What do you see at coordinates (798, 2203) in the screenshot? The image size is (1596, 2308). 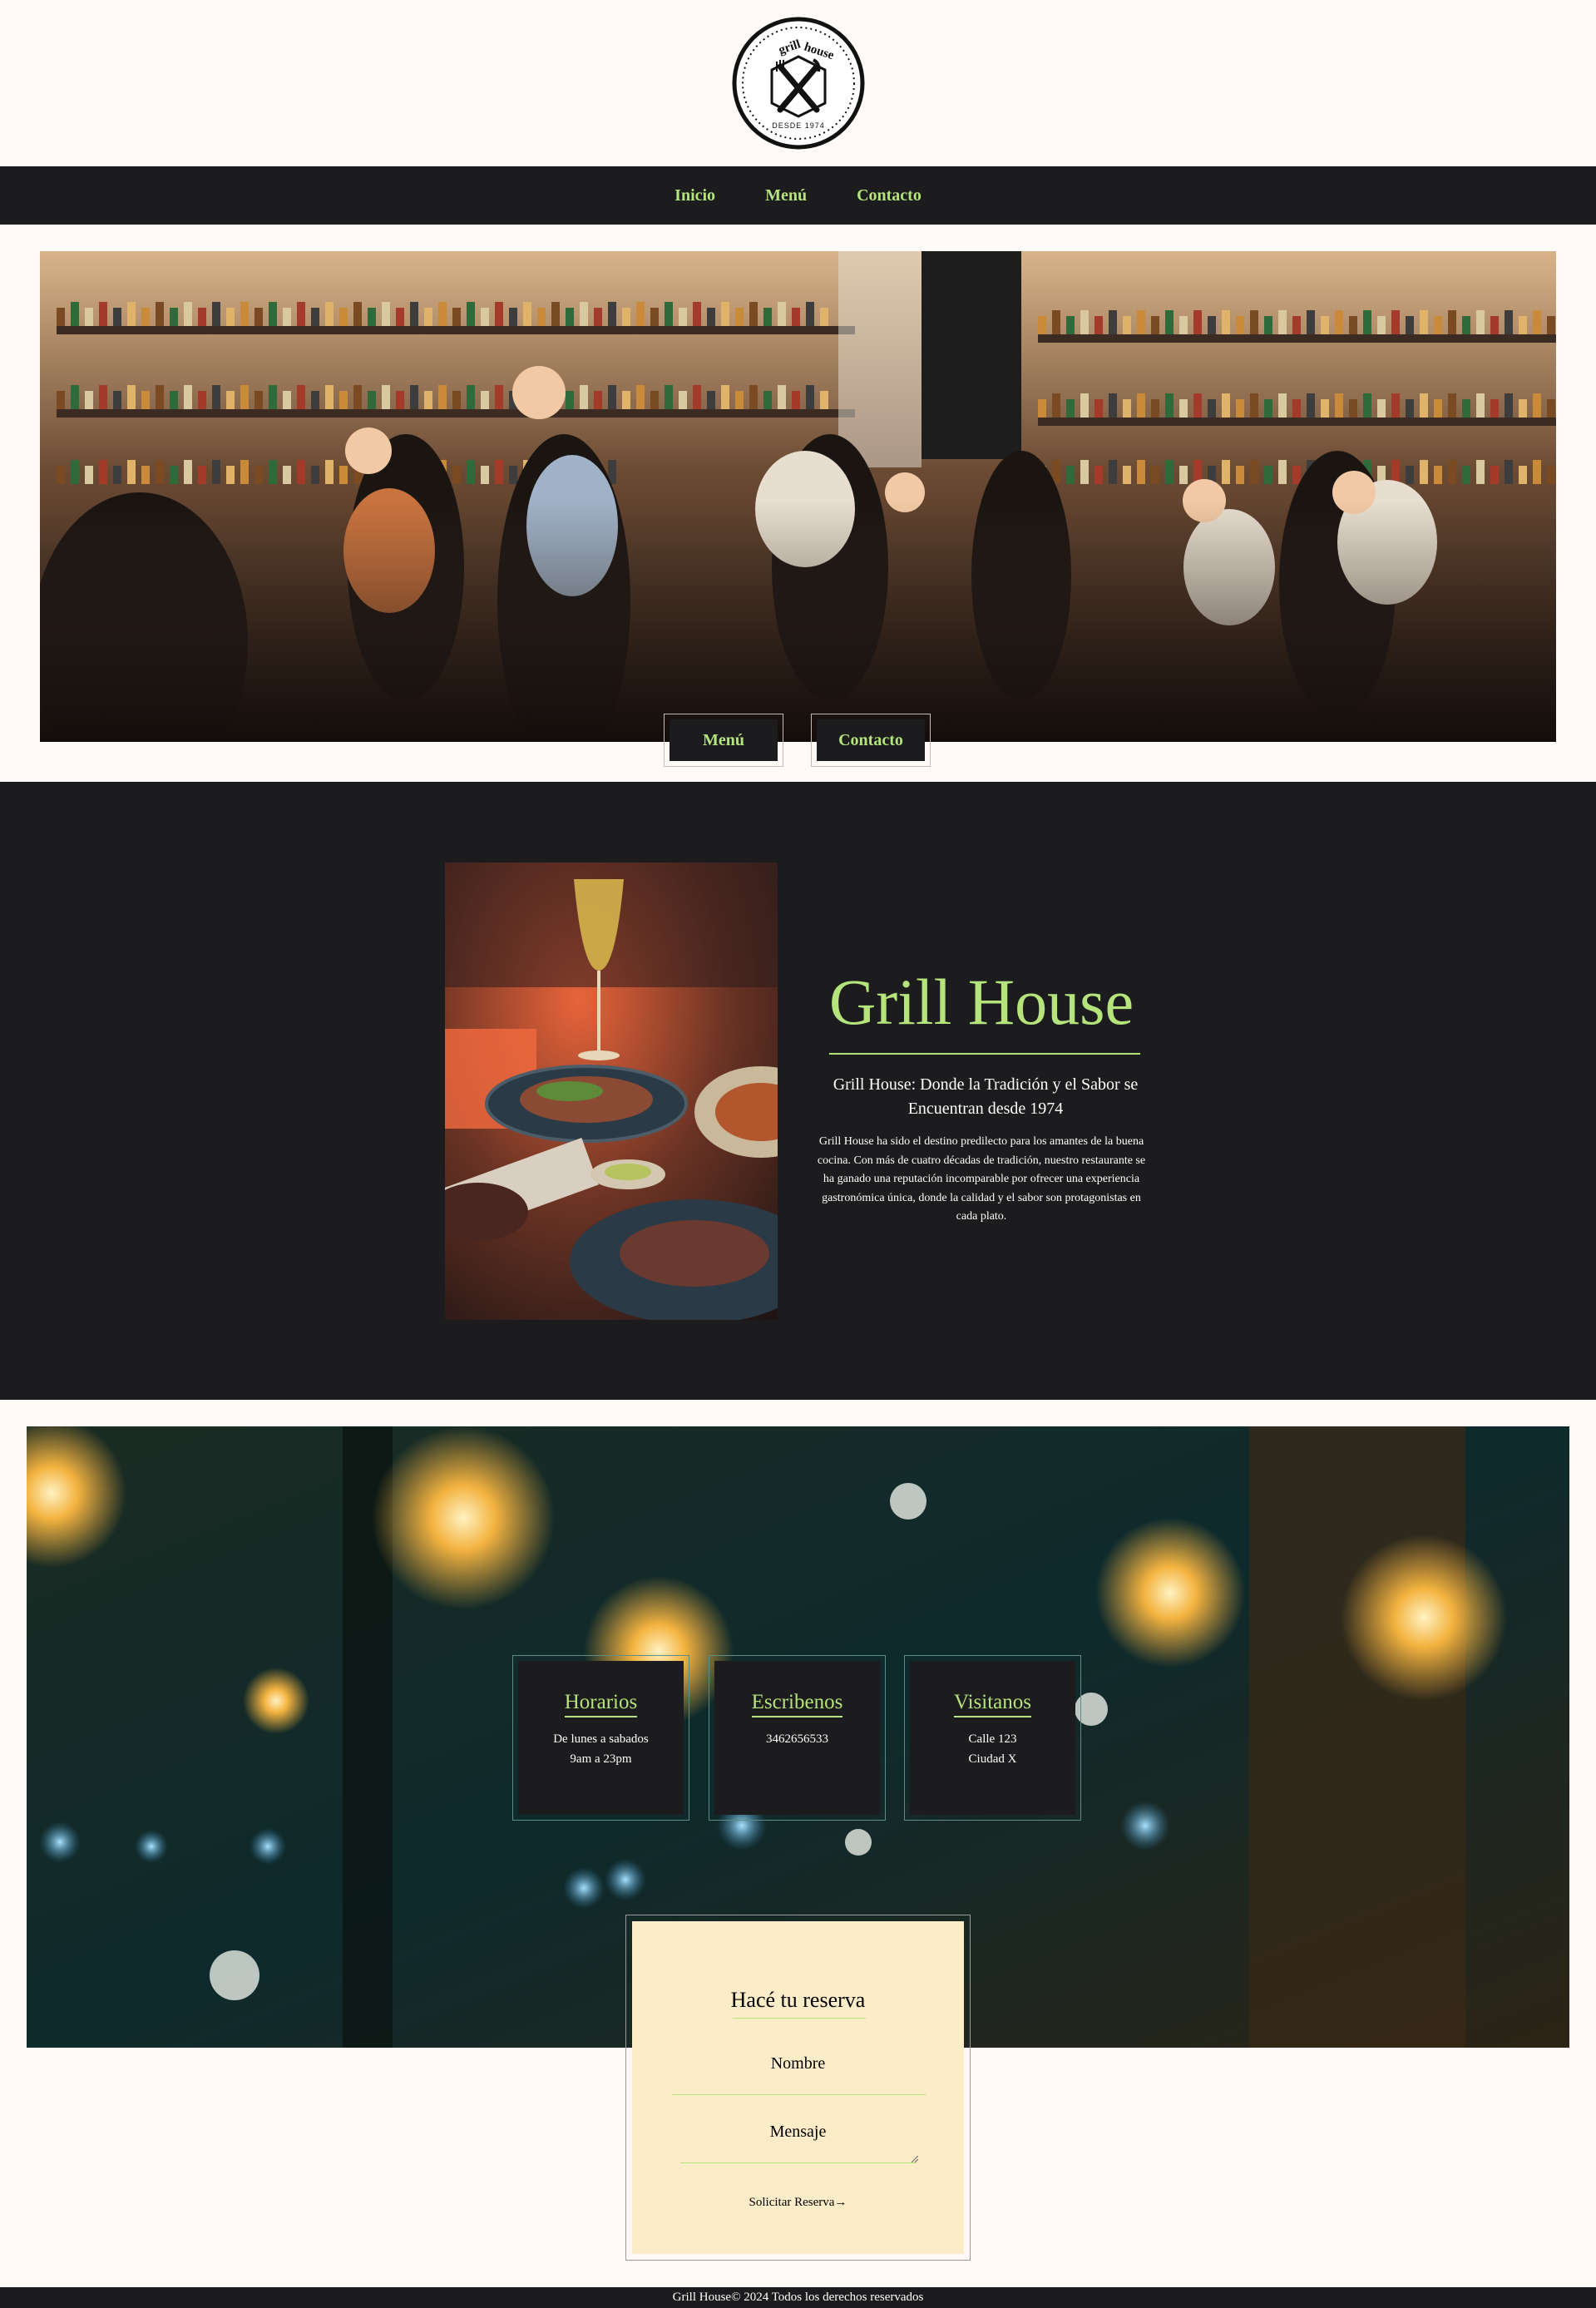 I see `submit-reservation-button: Solicitar Reserva→` at bounding box center [798, 2203].